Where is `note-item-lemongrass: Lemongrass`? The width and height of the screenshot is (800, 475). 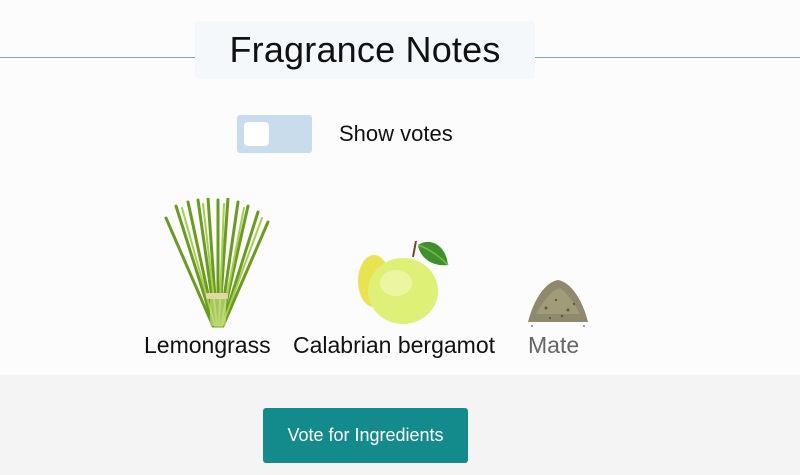 note-item-lemongrass: Lemongrass is located at coordinates (215, 280).